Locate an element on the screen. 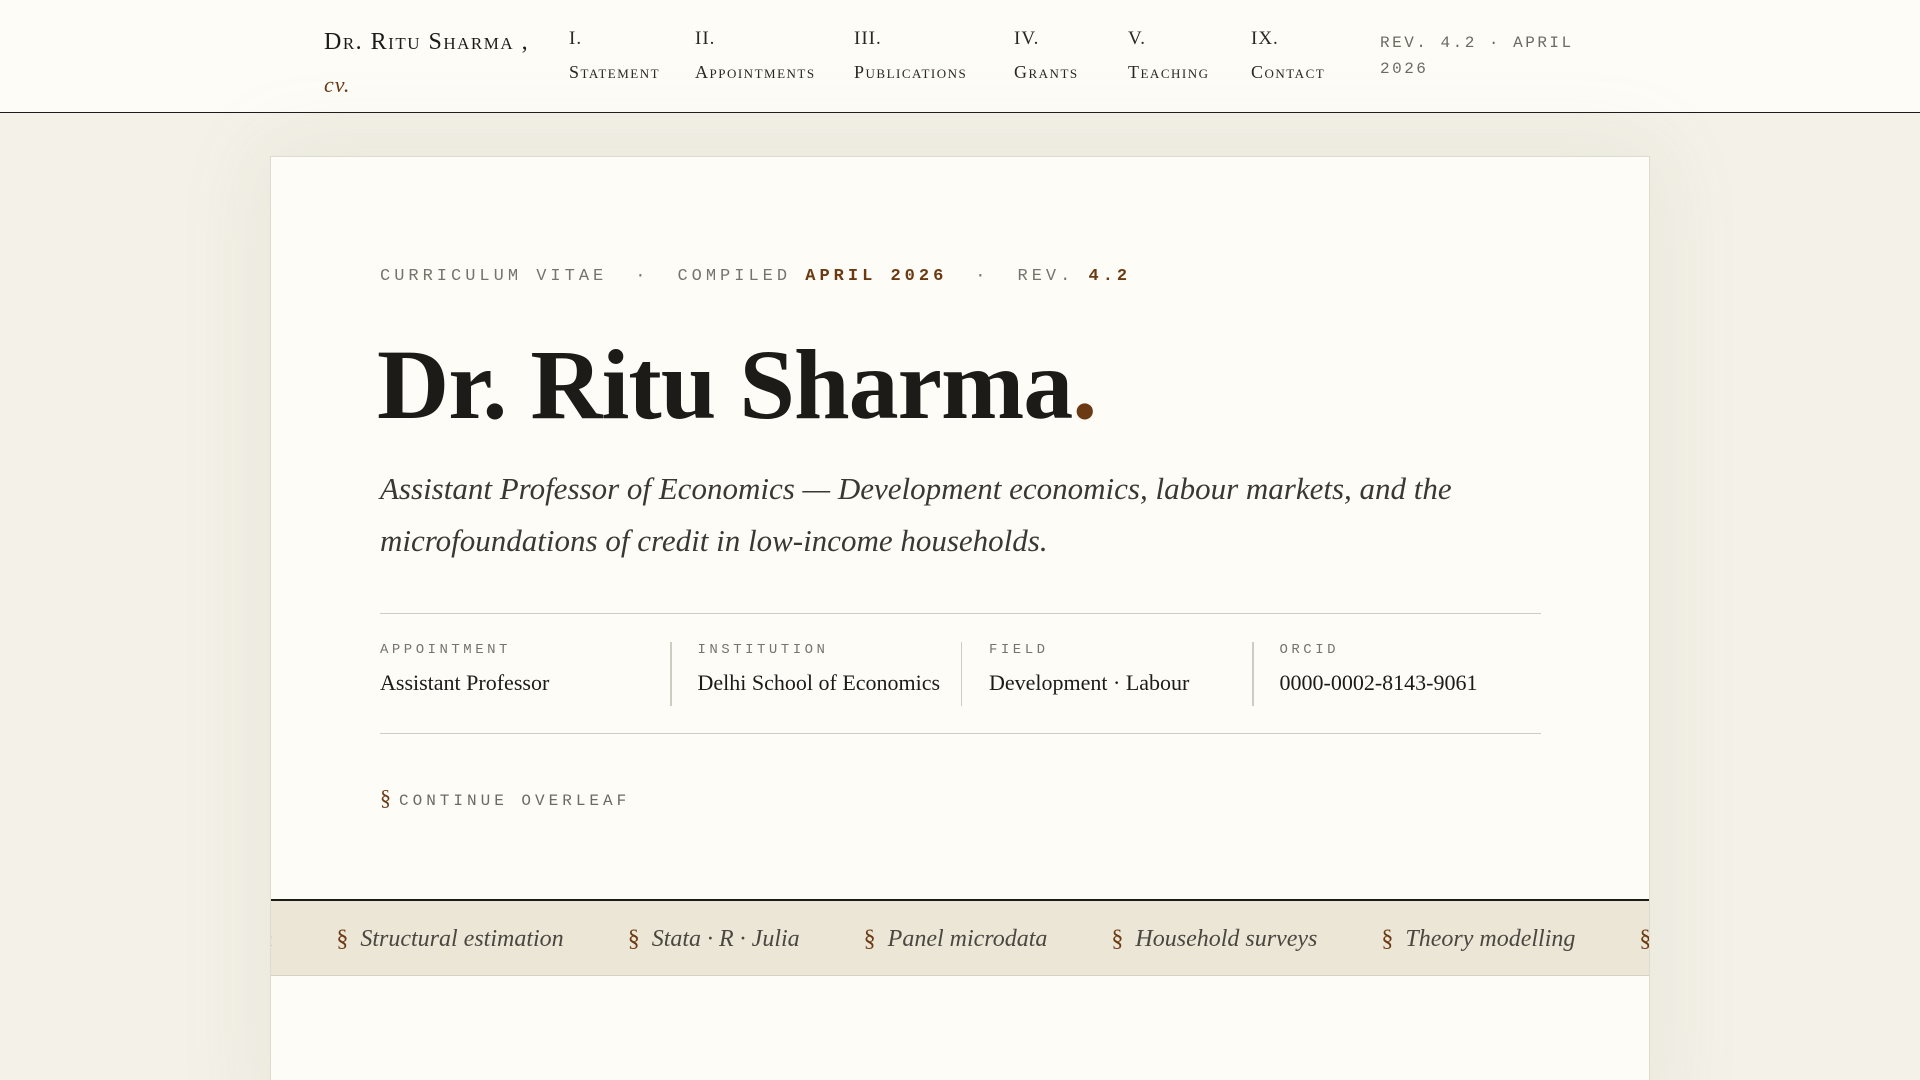 The height and width of the screenshot is (1080, 1920). continue-overleaf-link: § CONTINUE OVERLEAF is located at coordinates (505, 798).